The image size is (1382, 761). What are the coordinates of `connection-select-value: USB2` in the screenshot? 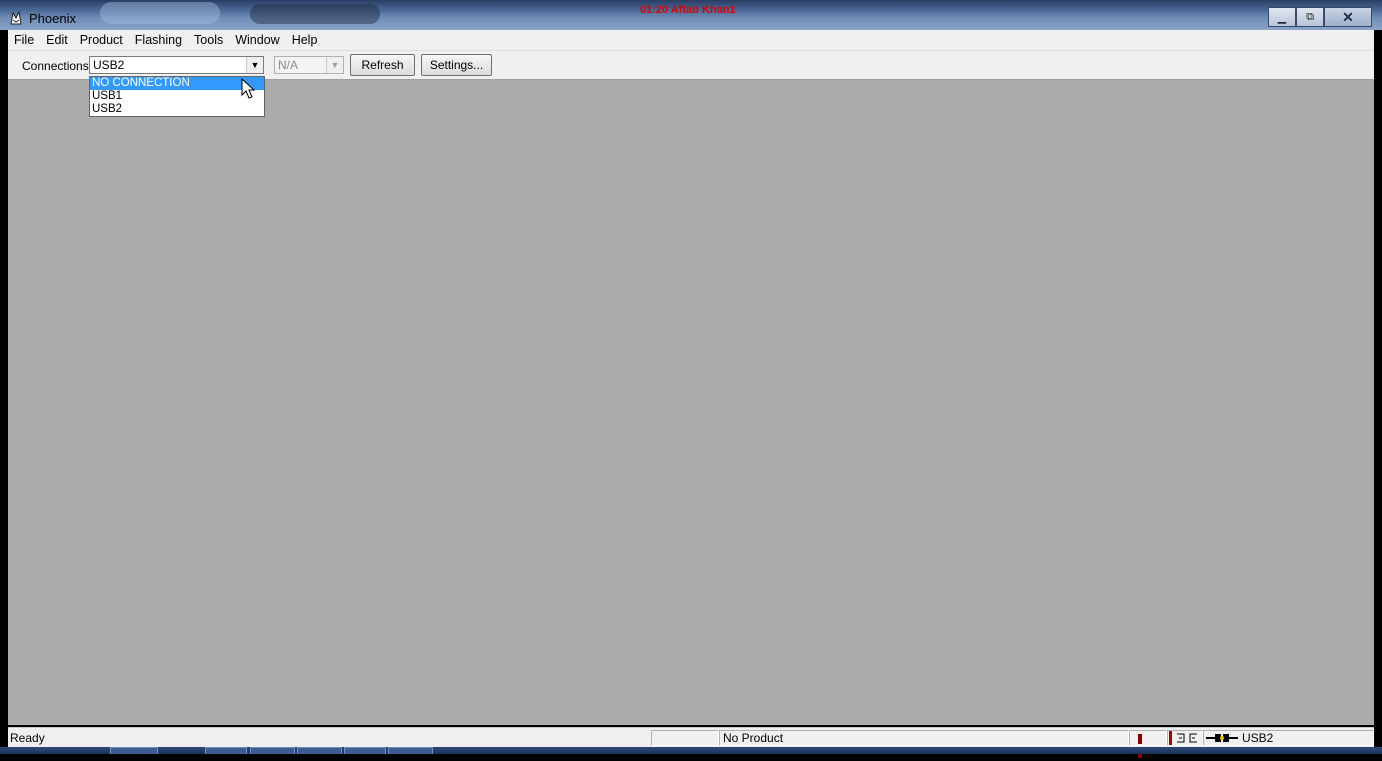 It's located at (109, 65).